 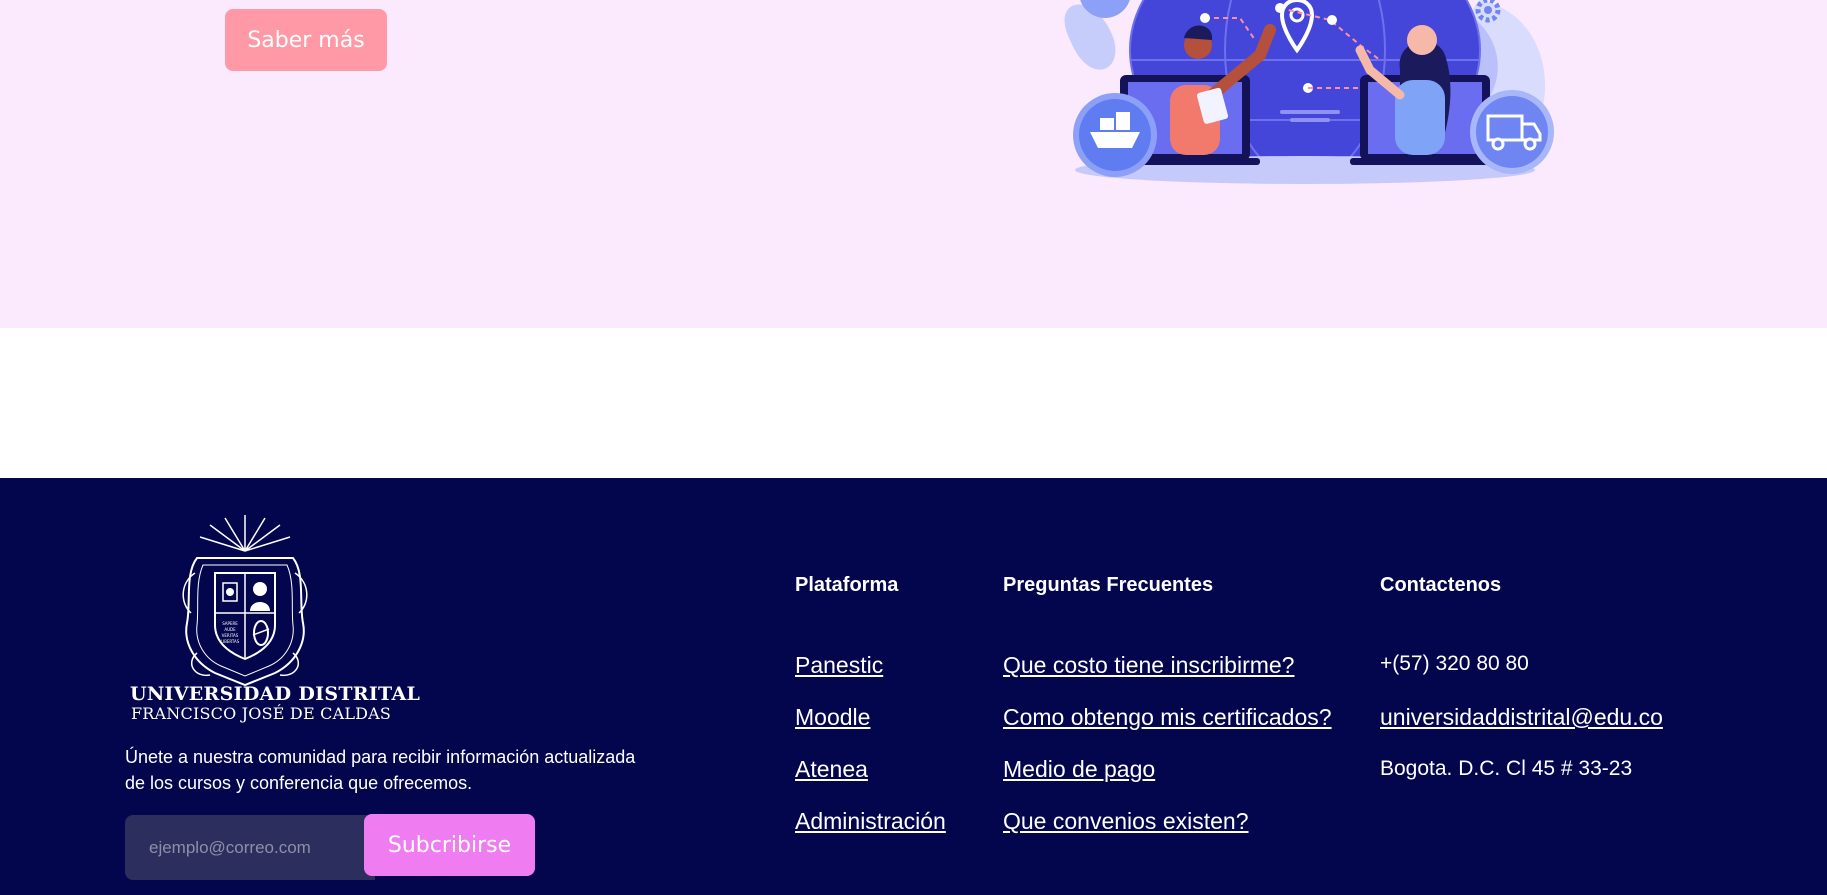 I want to click on university-seal-logo: SAPERE AUDE VERITAS LIBERTAS, so click(x=245, y=601).